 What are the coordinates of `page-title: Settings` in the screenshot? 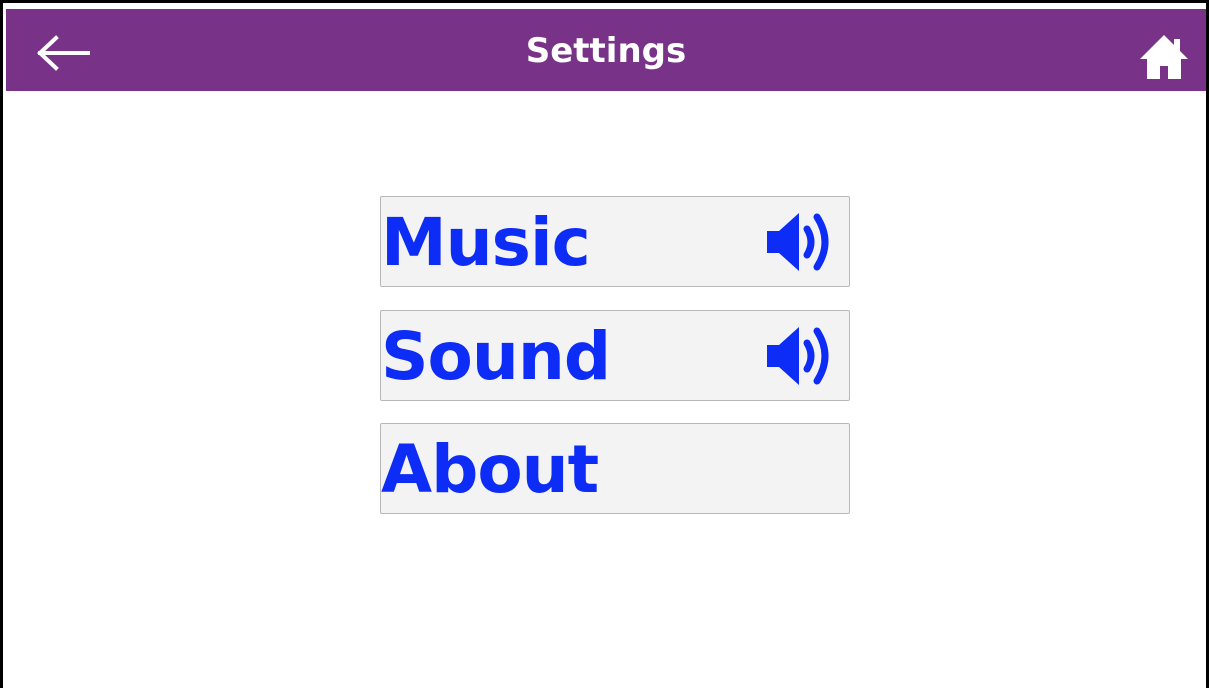 It's located at (606, 51).